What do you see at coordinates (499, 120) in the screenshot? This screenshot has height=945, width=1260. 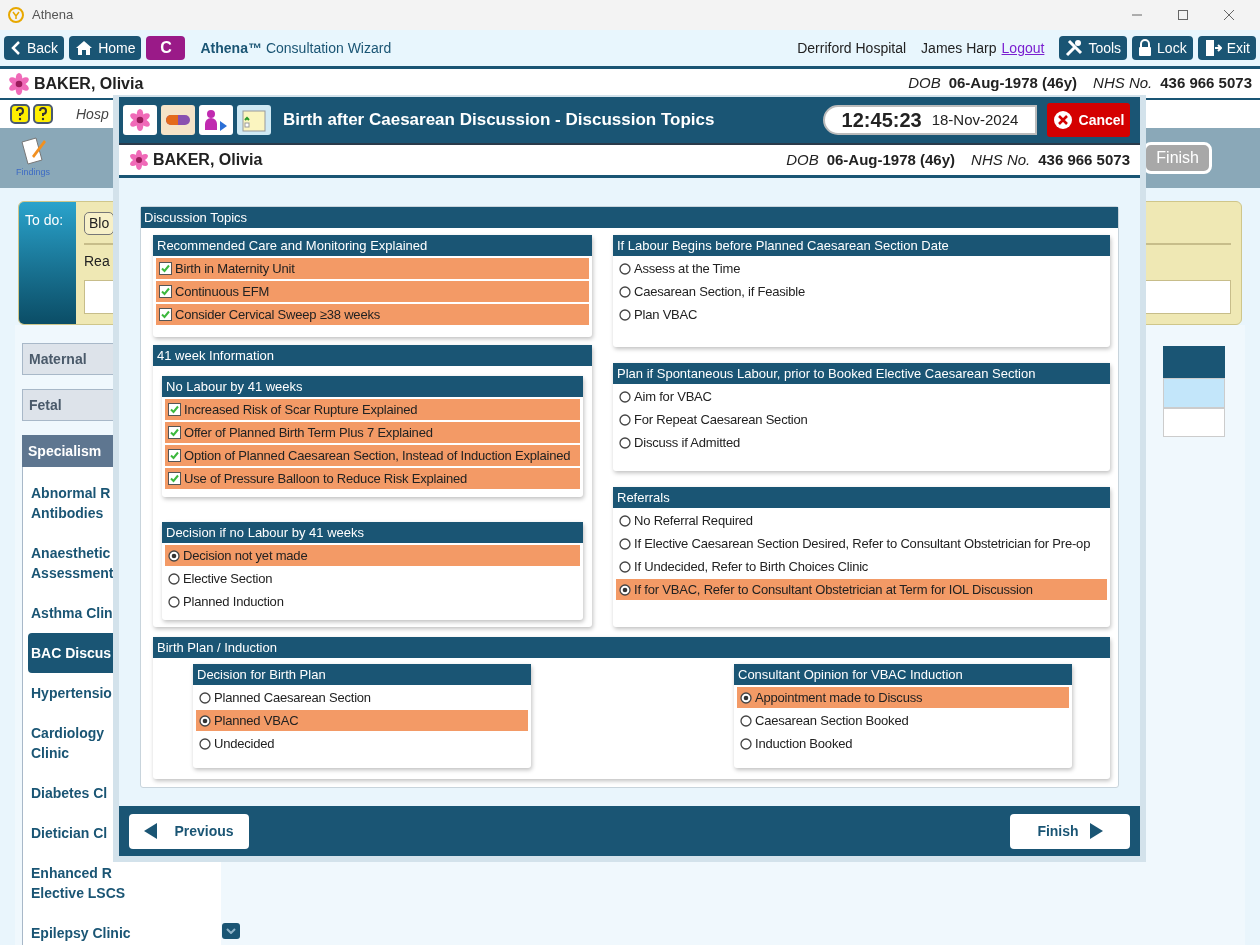 I see `wizard-title: Birth after Caesarean Discussion - Discussion Topics` at bounding box center [499, 120].